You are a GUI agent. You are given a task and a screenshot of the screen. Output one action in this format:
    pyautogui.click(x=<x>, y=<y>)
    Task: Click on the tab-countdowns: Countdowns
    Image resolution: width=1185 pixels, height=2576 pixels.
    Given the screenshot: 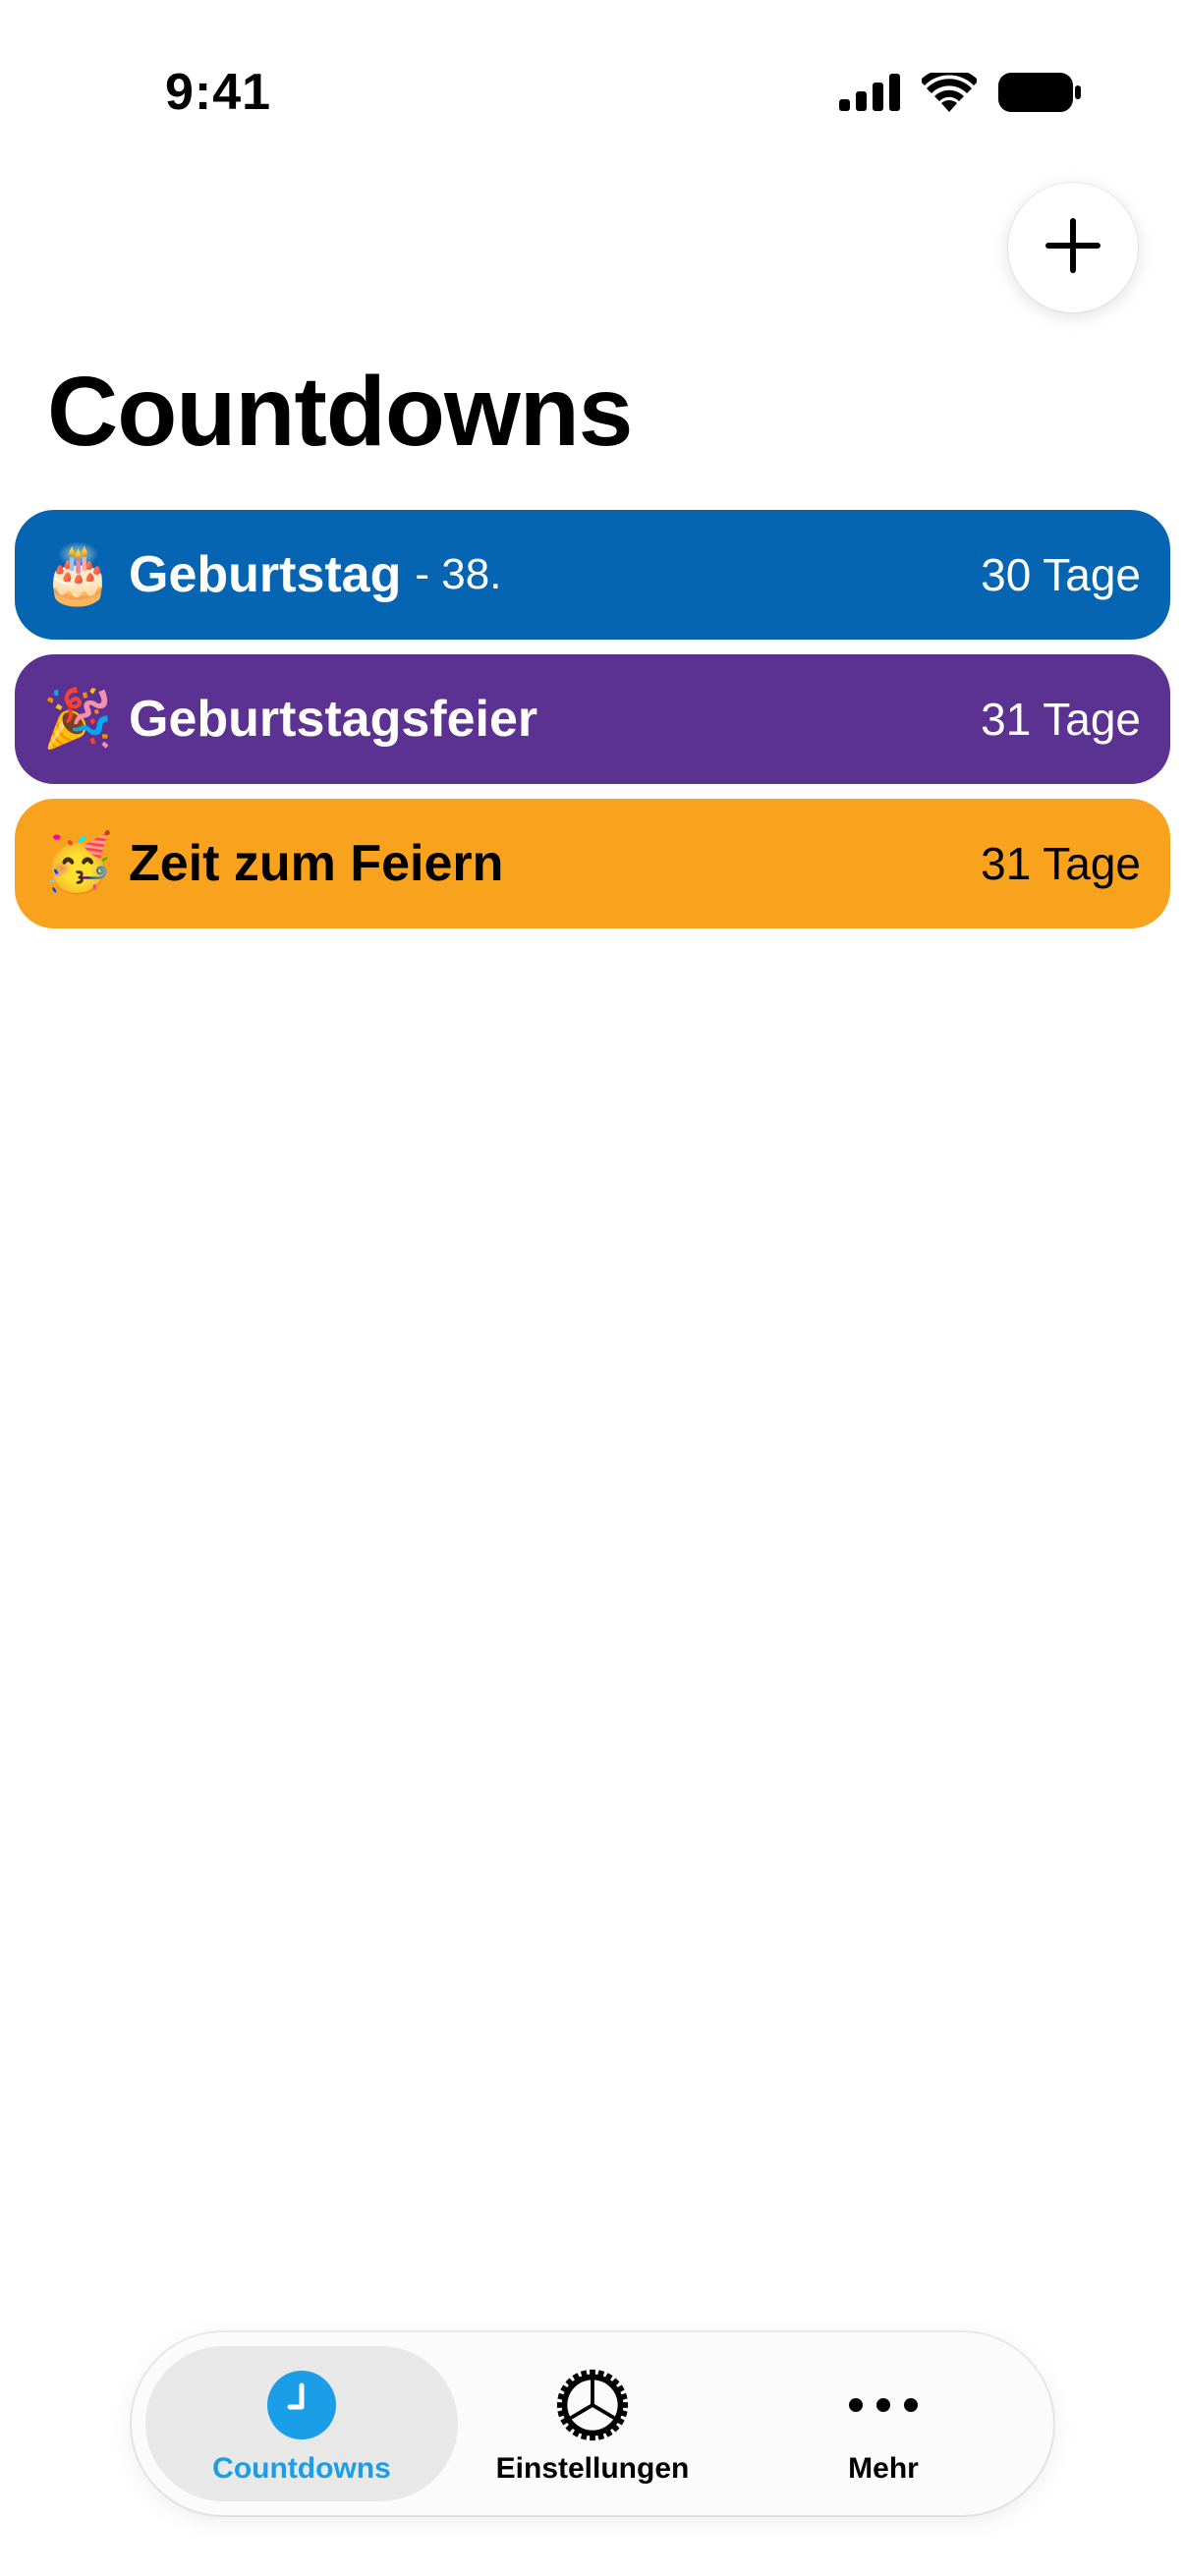 What is the action you would take?
    pyautogui.click(x=302, y=2423)
    